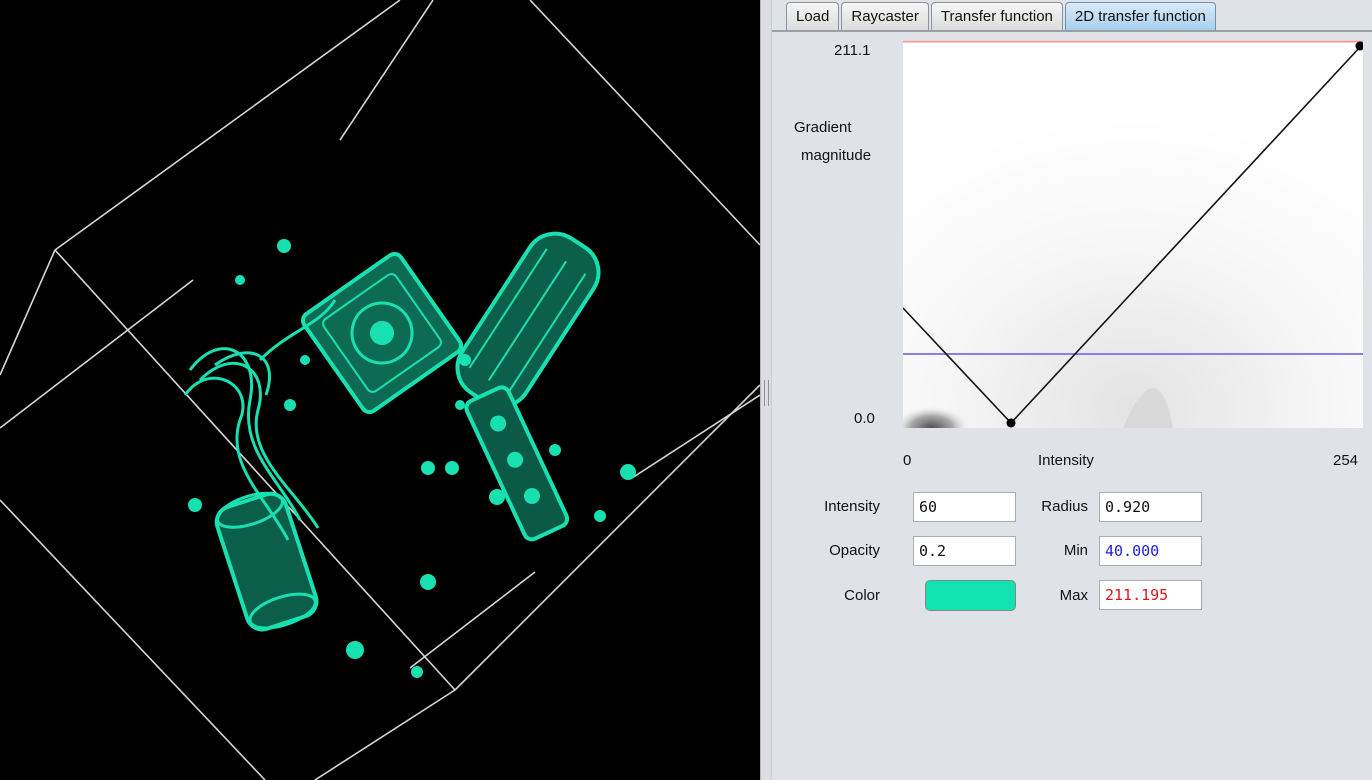 This screenshot has height=780, width=1372. Describe the element at coordinates (862, 595) in the screenshot. I see `color-label: Color` at that location.